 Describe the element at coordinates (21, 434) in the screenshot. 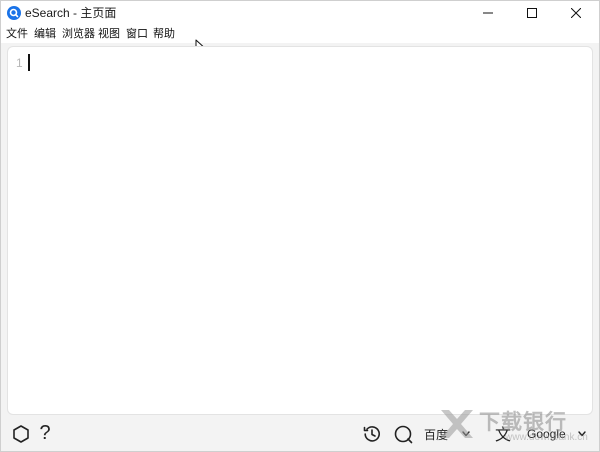

I see `hexagon-icon` at that location.